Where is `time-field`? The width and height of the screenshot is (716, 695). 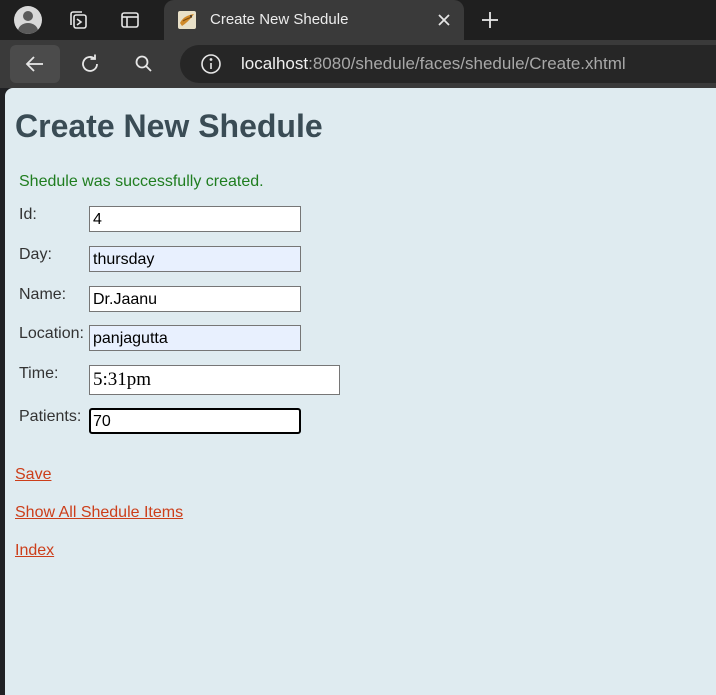
time-field is located at coordinates (214, 380).